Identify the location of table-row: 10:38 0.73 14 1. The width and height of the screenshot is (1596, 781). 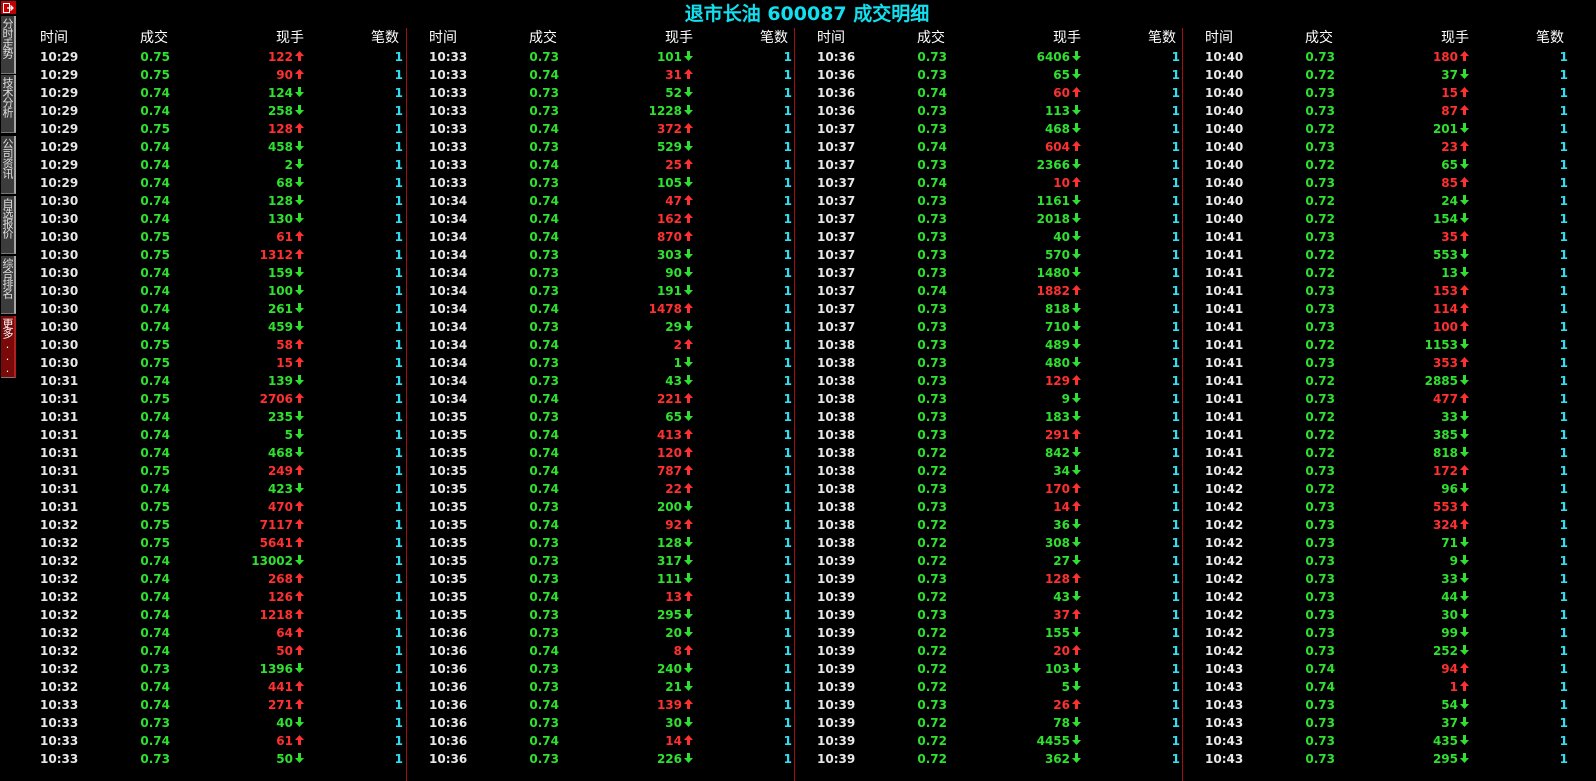
(992, 507).